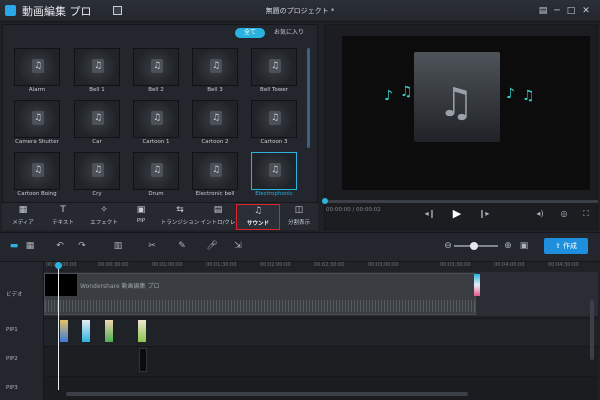 This screenshot has width=600, height=400. What do you see at coordinates (250, 33) in the screenshot?
I see `filter-all-button: 全て` at bounding box center [250, 33].